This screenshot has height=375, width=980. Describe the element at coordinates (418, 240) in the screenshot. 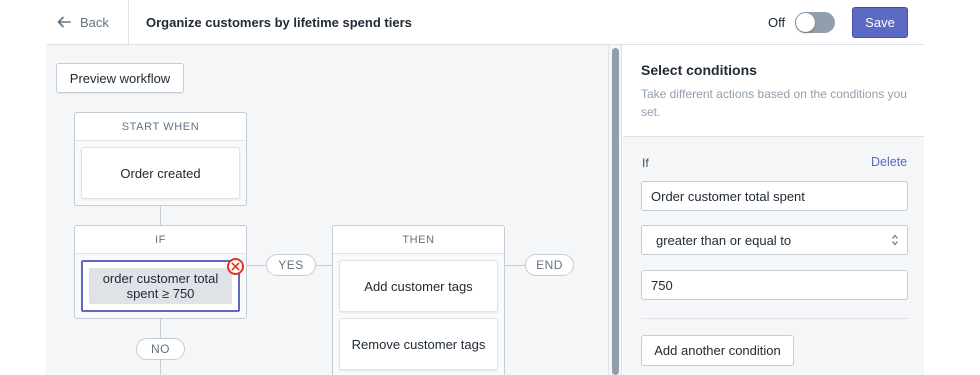

I see `then-header: THEN` at that location.